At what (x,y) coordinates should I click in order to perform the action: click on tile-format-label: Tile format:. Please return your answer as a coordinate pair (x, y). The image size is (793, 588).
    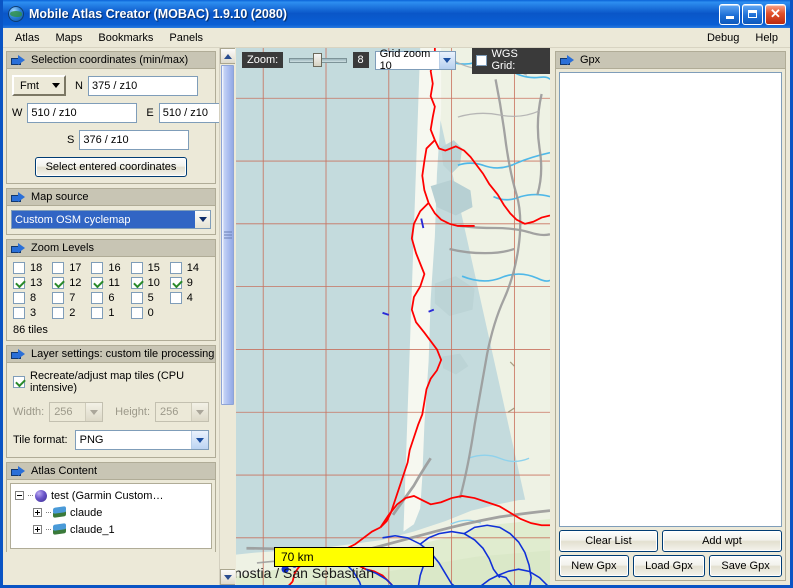
    Looking at the image, I should click on (40, 440).